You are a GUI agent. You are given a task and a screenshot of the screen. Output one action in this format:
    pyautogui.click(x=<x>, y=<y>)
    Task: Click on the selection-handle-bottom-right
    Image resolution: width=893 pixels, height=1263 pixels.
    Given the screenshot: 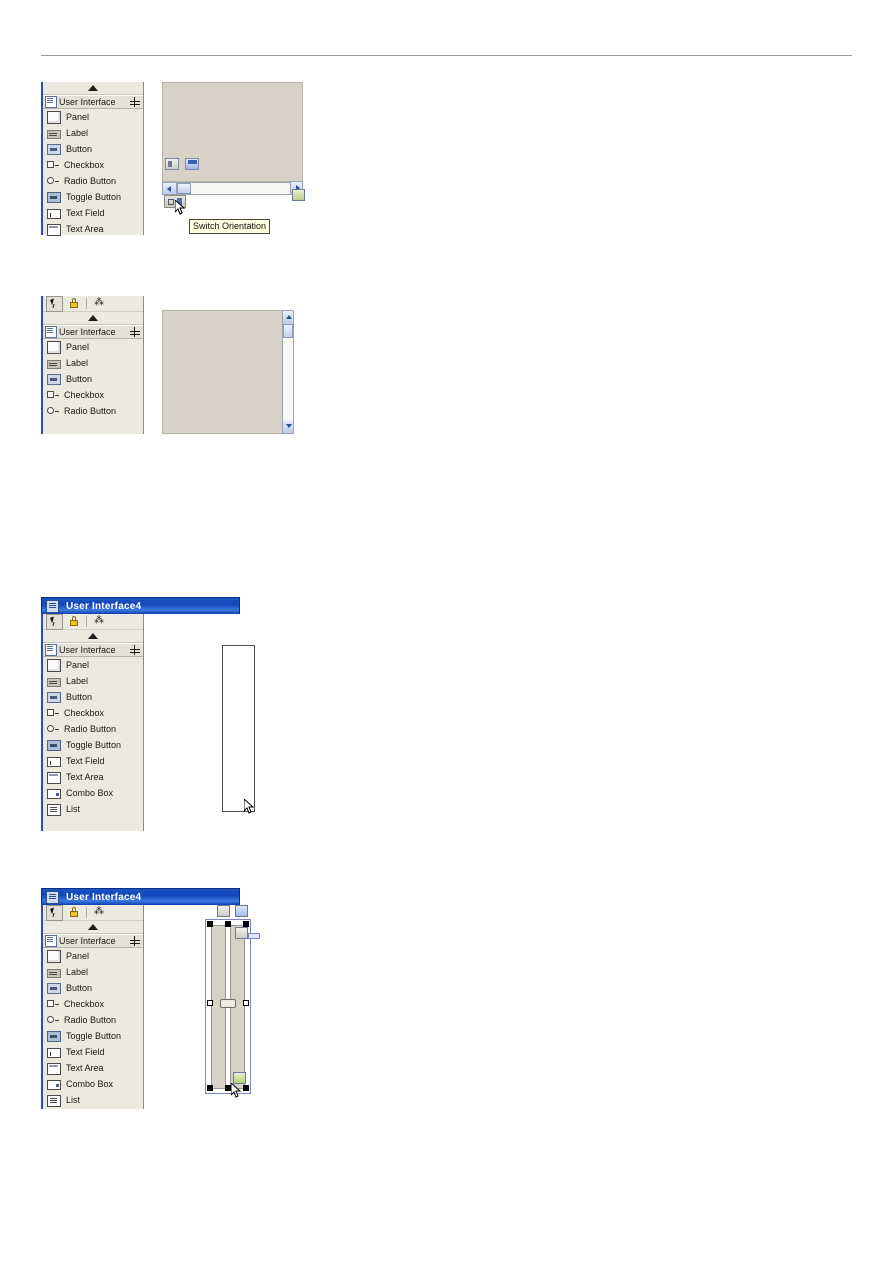 What is the action you would take?
    pyautogui.click(x=246, y=1088)
    